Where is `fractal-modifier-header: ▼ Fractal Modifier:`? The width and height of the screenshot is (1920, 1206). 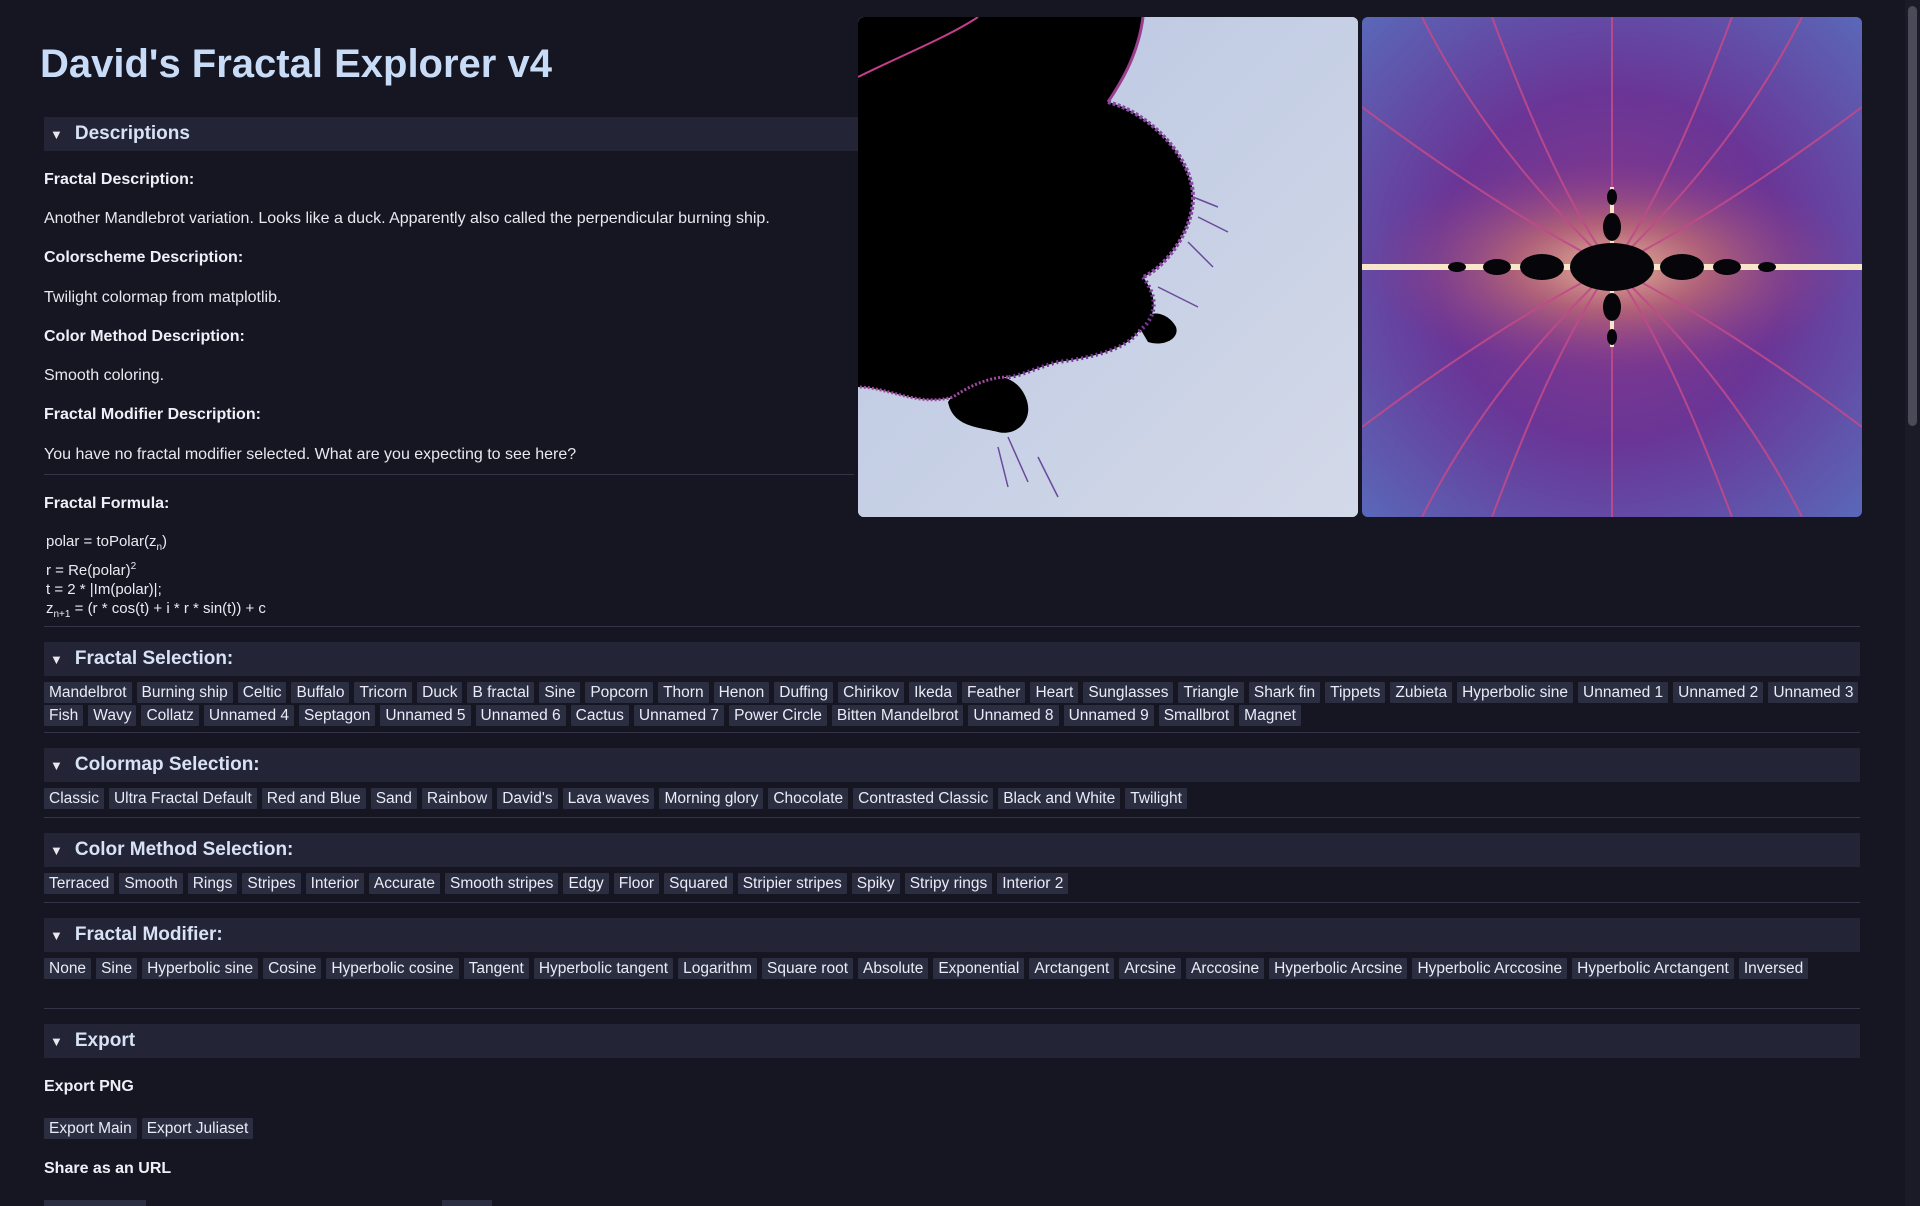
fractal-modifier-header: ▼ Fractal Modifier: is located at coordinates (952, 935).